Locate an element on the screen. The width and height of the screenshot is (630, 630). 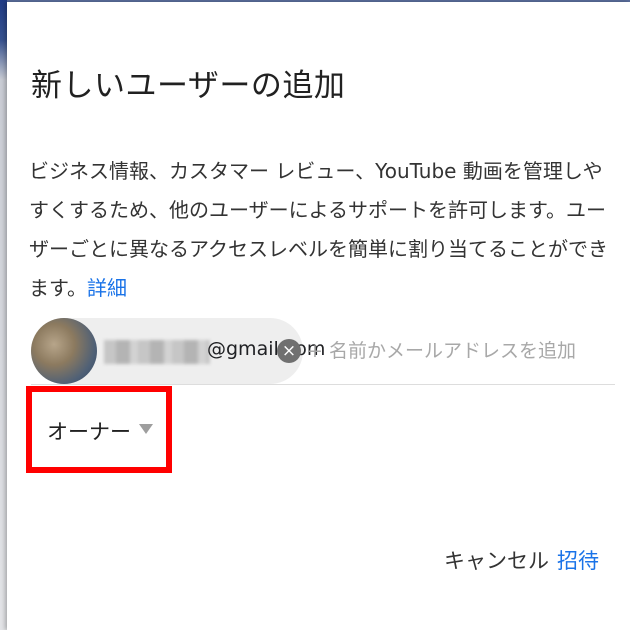
backdrop-left-edge is located at coordinates (3, 315).